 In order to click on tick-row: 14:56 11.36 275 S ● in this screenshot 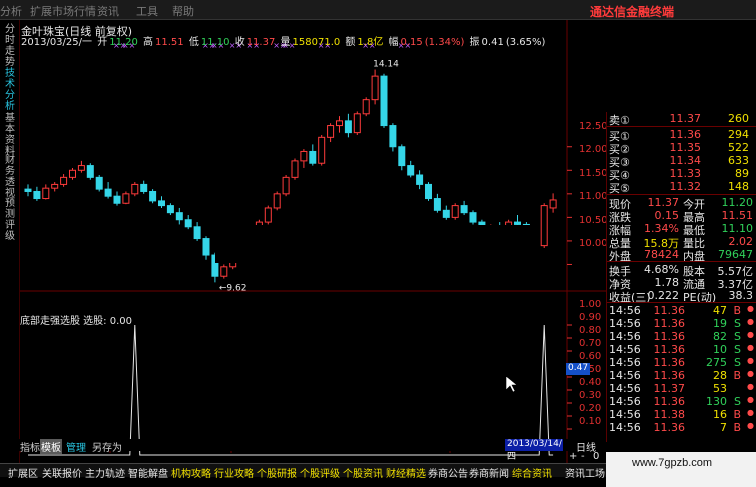, I will do `click(681, 362)`.